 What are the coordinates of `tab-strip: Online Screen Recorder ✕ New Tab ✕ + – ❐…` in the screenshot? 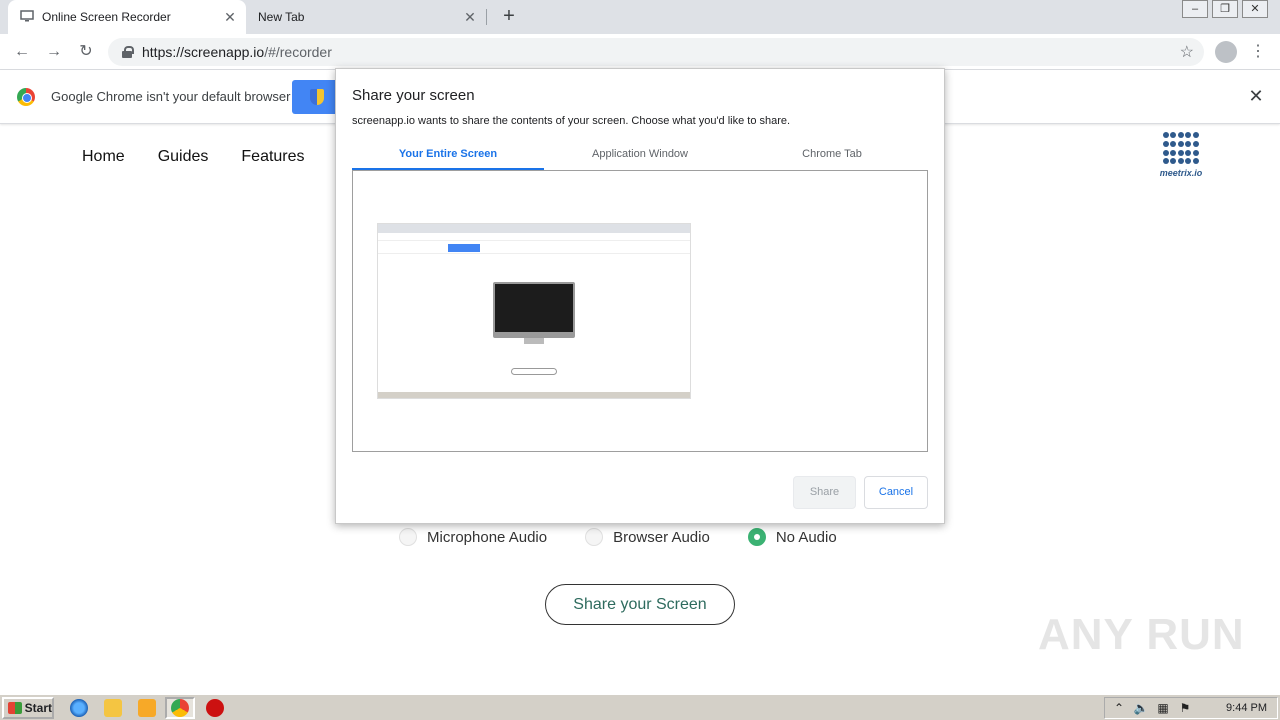 It's located at (640, 17).